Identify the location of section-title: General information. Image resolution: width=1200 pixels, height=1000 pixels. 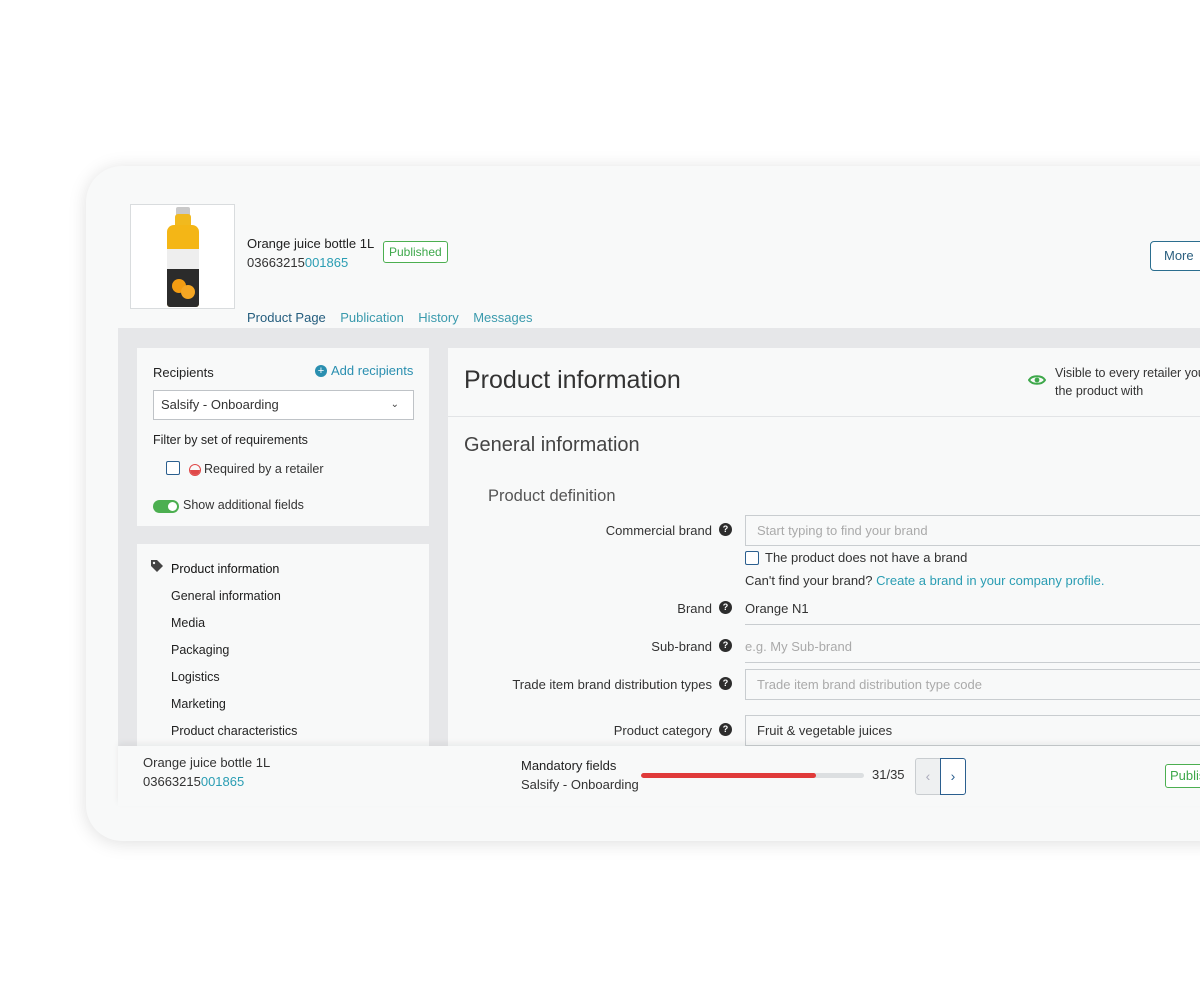
(552, 445).